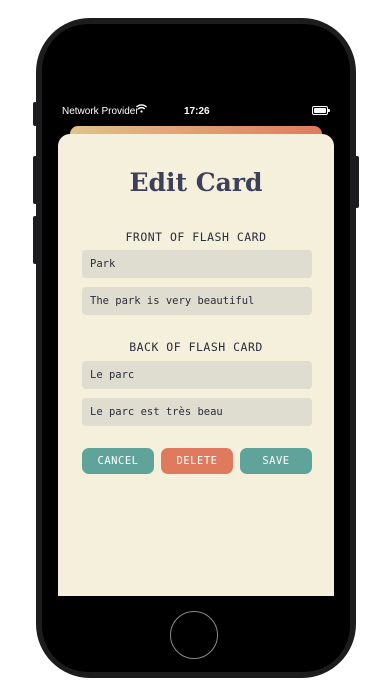 This screenshot has width=392, height=696. Describe the element at coordinates (35, 114) in the screenshot. I see `mute-switch` at that location.